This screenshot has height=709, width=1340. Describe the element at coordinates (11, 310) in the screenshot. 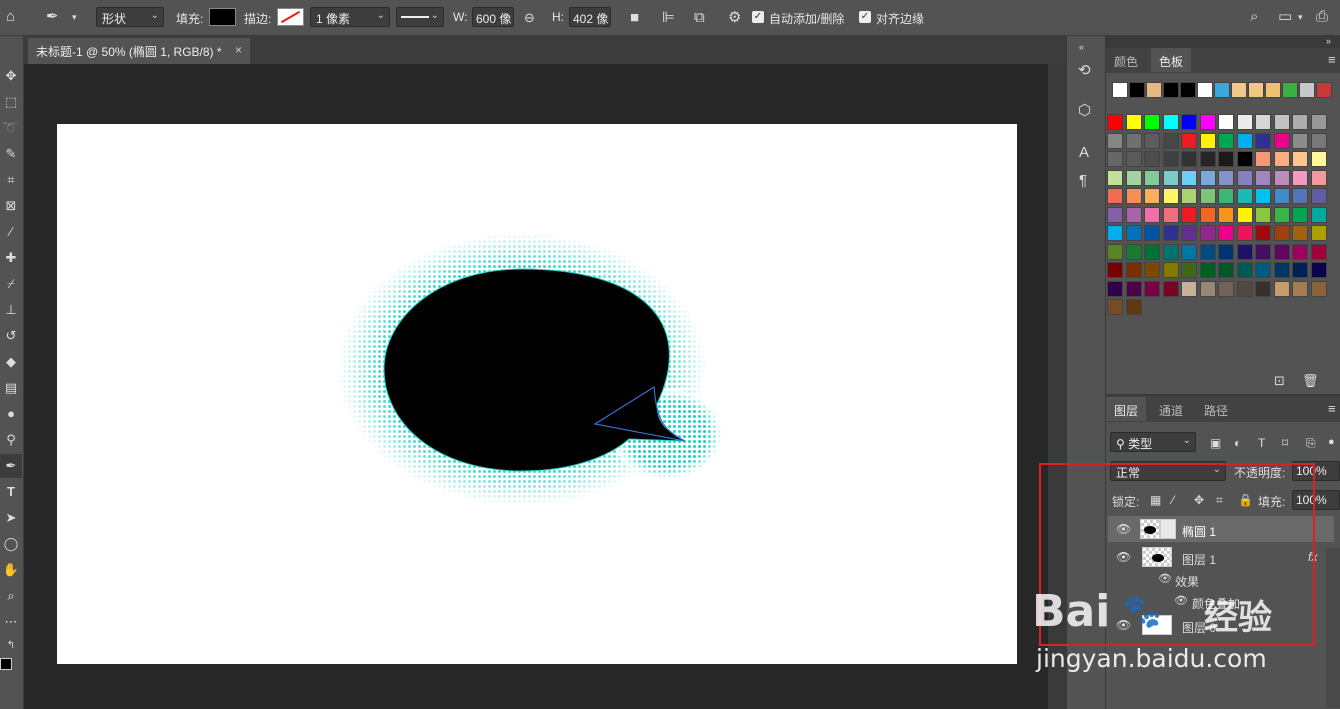

I see `clone-stamp-tool-icon: ⊥` at that location.